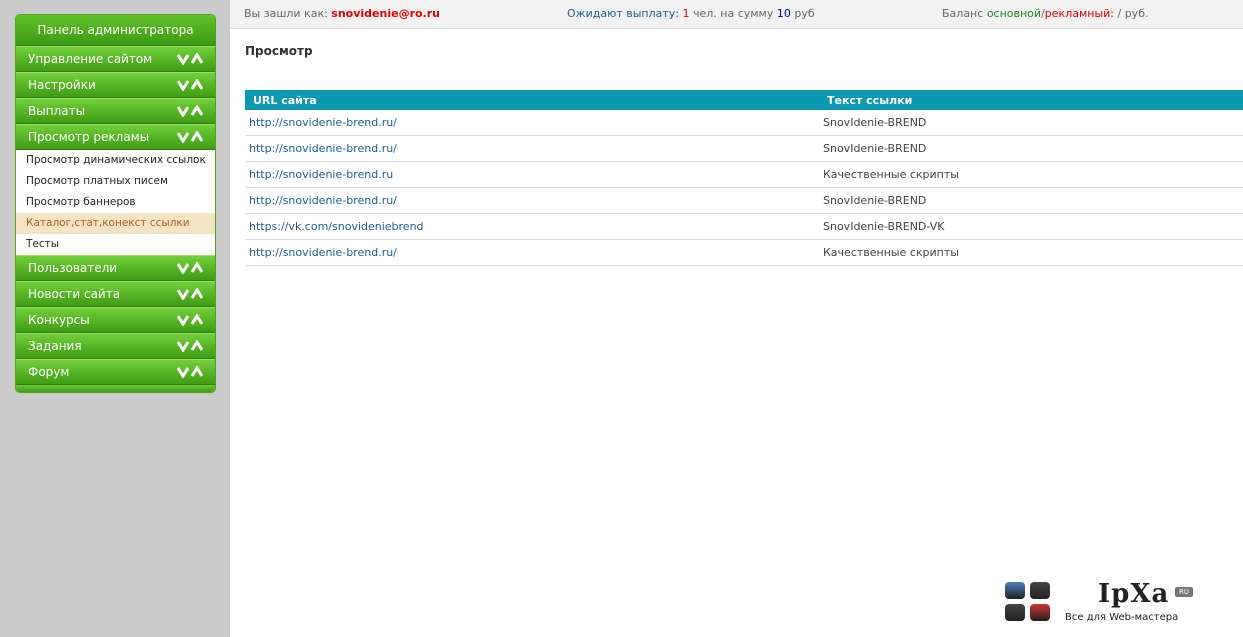 The image size is (1243, 637). Describe the element at coordinates (279, 51) in the screenshot. I see `page-title: Просмотр` at that location.